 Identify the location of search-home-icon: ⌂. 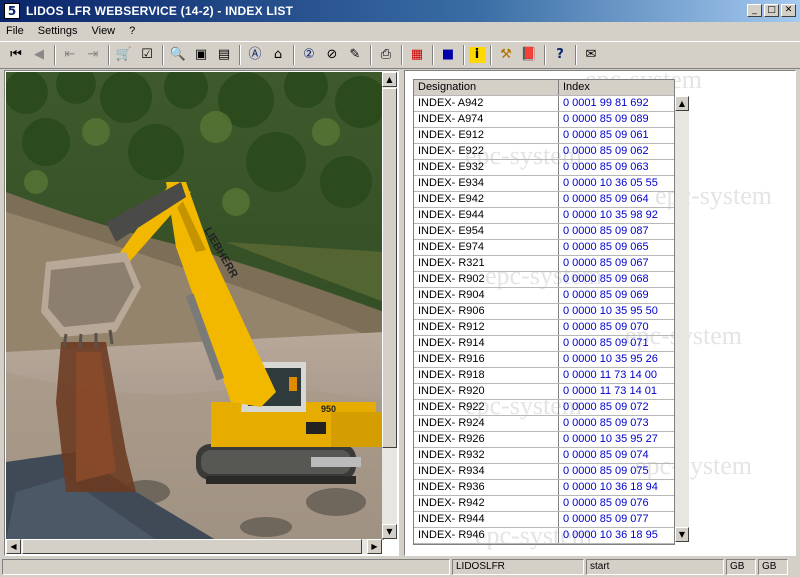
(278, 55).